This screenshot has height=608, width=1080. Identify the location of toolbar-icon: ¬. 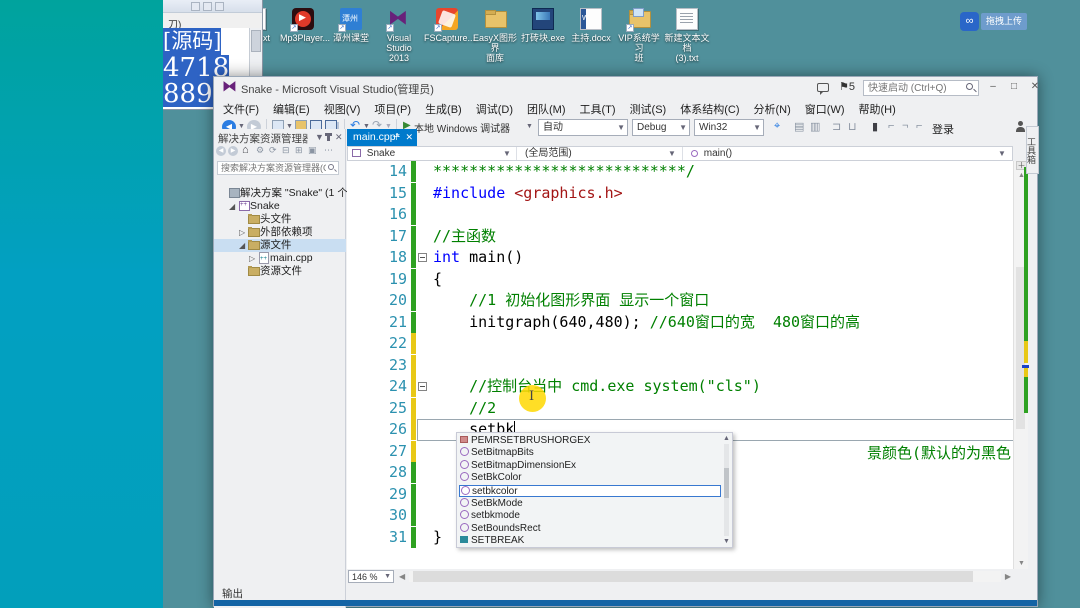
(905, 126).